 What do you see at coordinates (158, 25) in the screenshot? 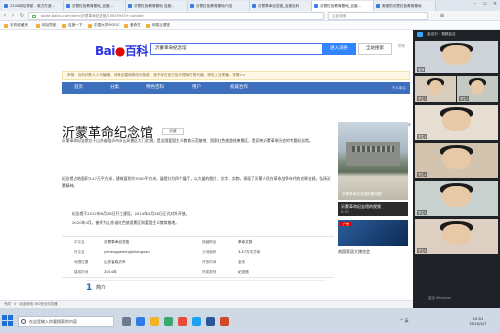
I see `fav-163study: 网易云课堂` at bounding box center [158, 25].